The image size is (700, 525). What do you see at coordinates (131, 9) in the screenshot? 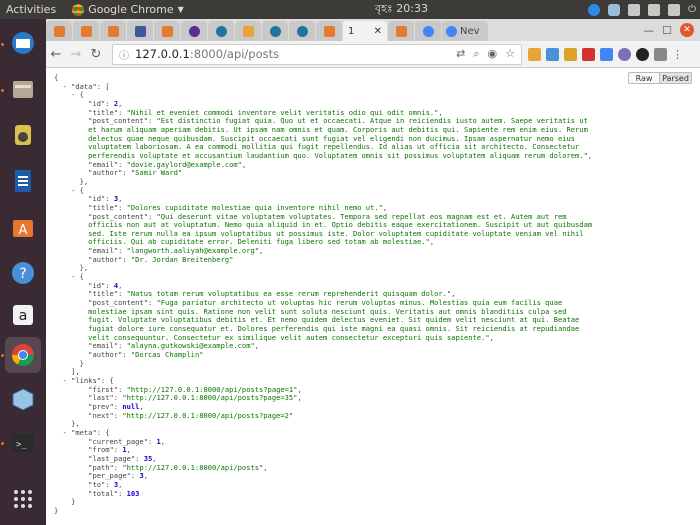
I see `app-name: Google Chrome` at bounding box center [131, 9].